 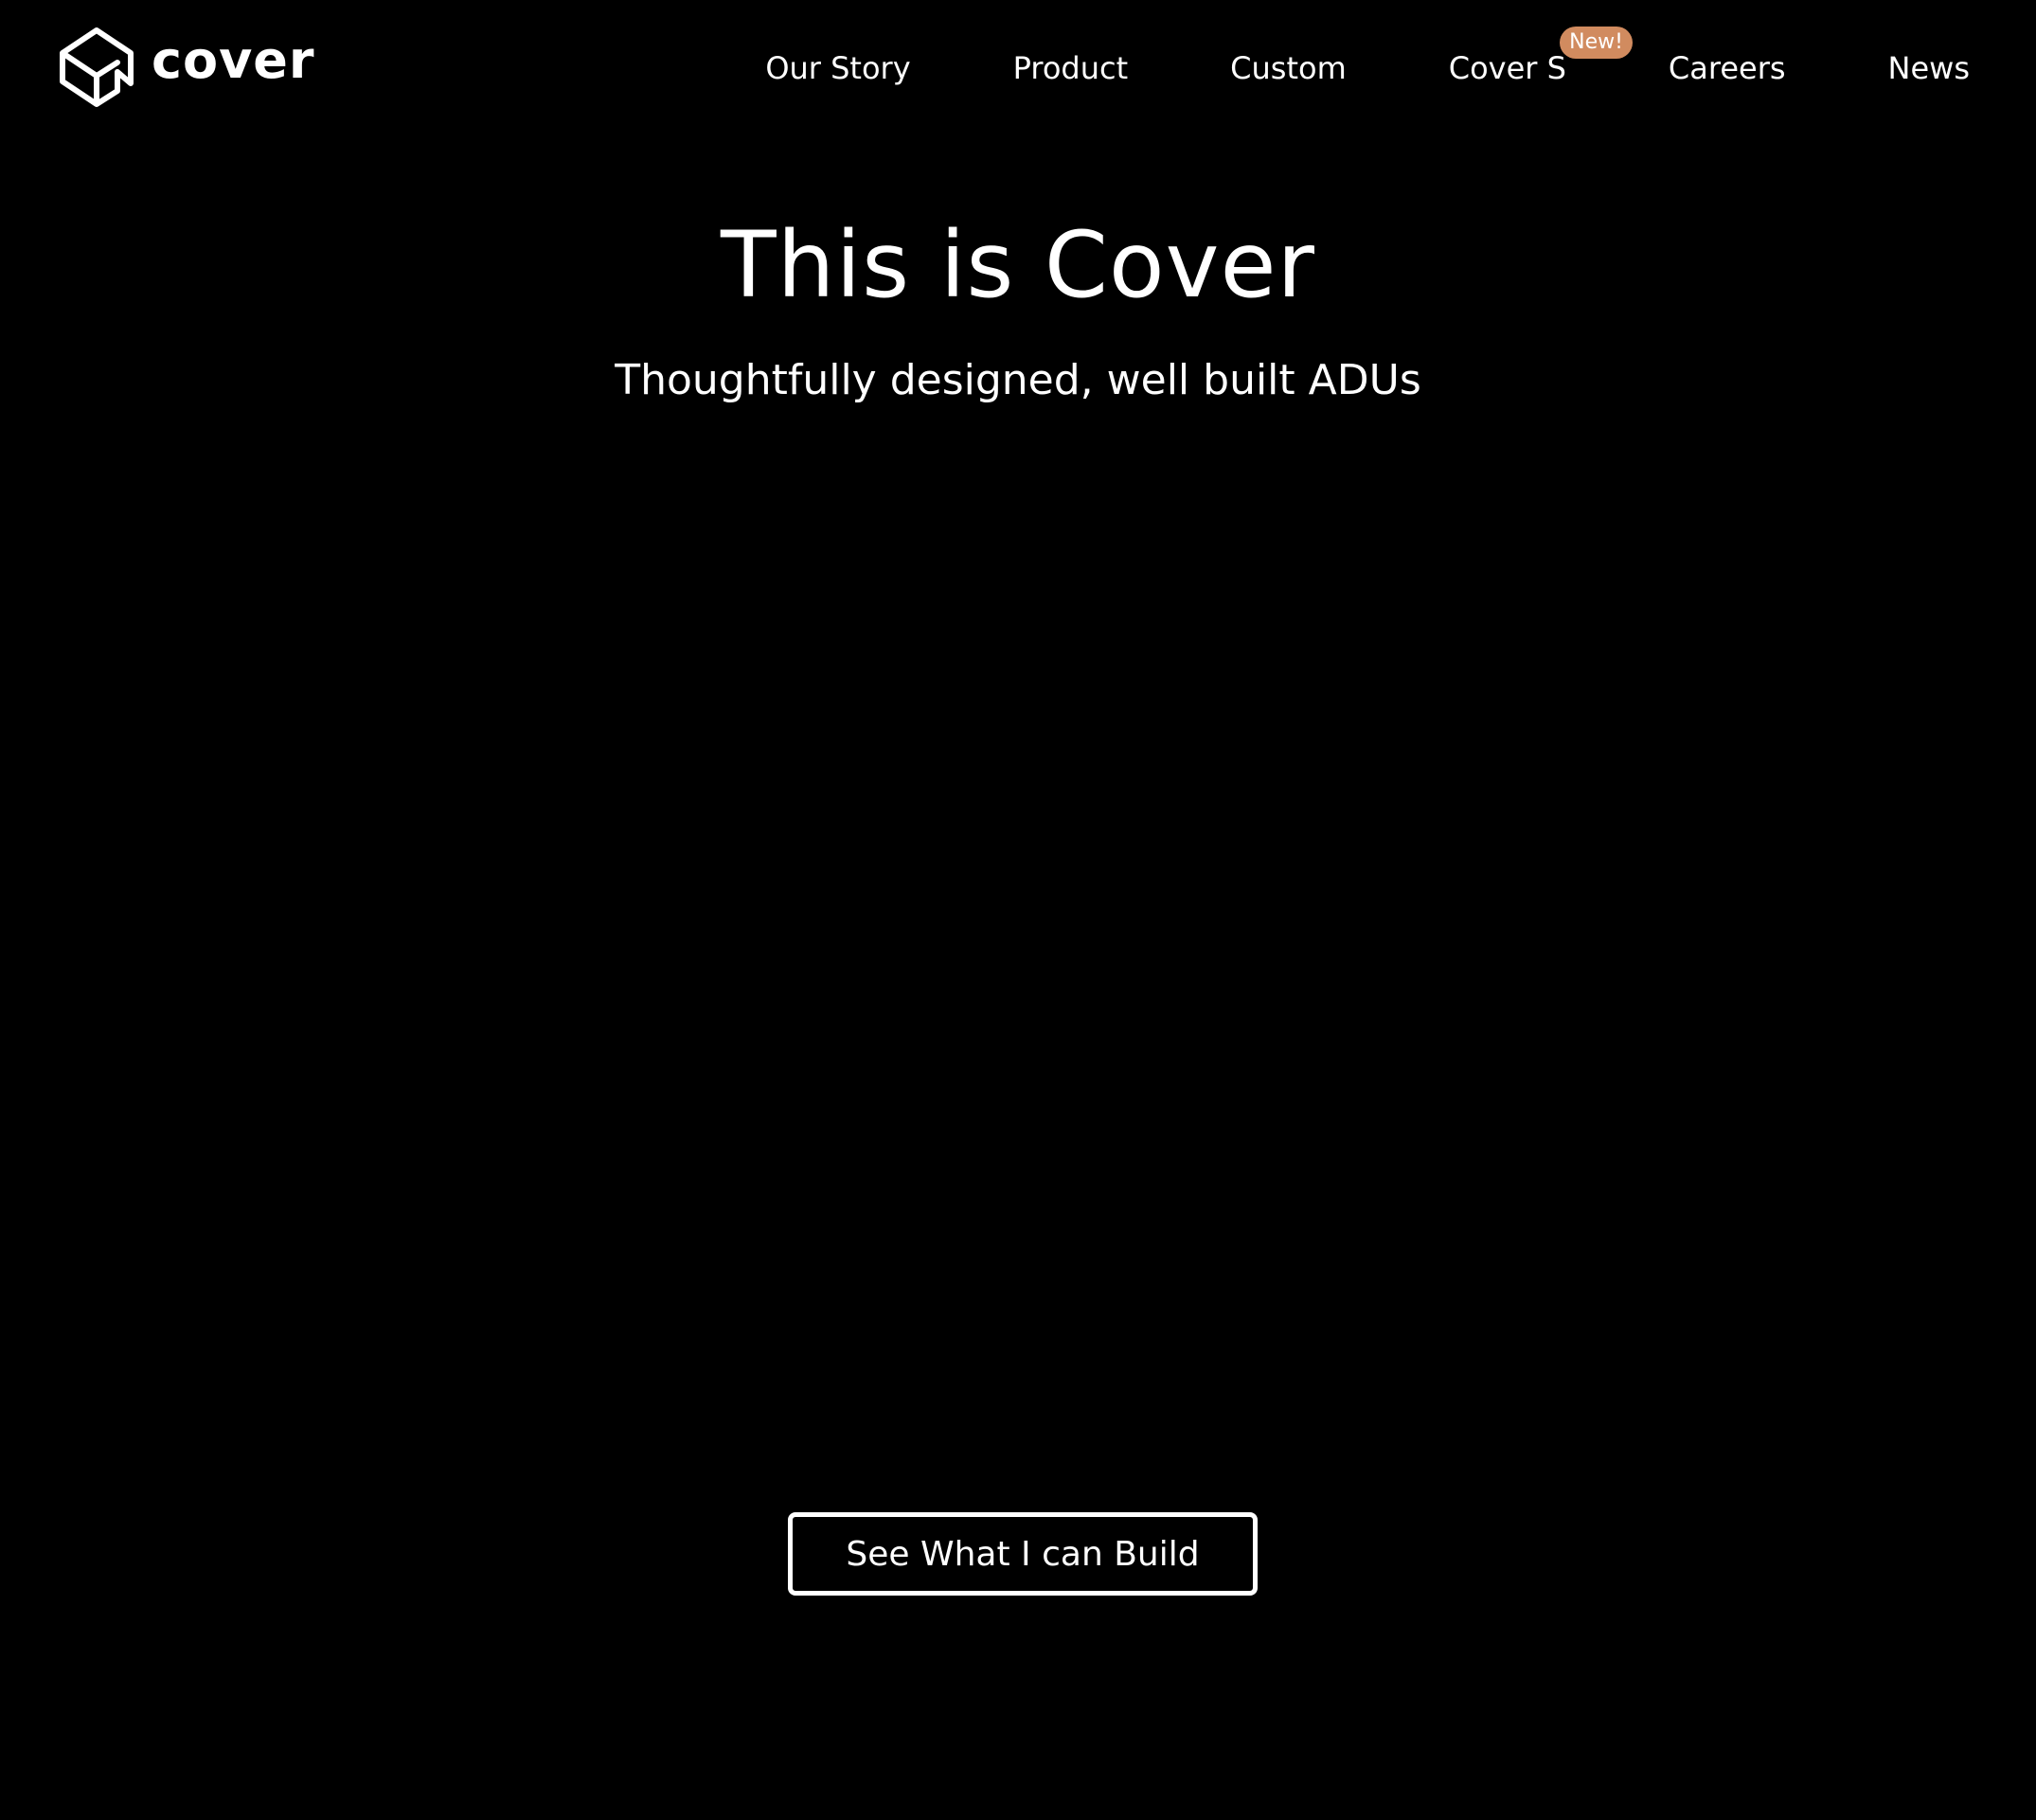 What do you see at coordinates (838, 68) in the screenshot?
I see `nav-item-our-story: Our Story` at bounding box center [838, 68].